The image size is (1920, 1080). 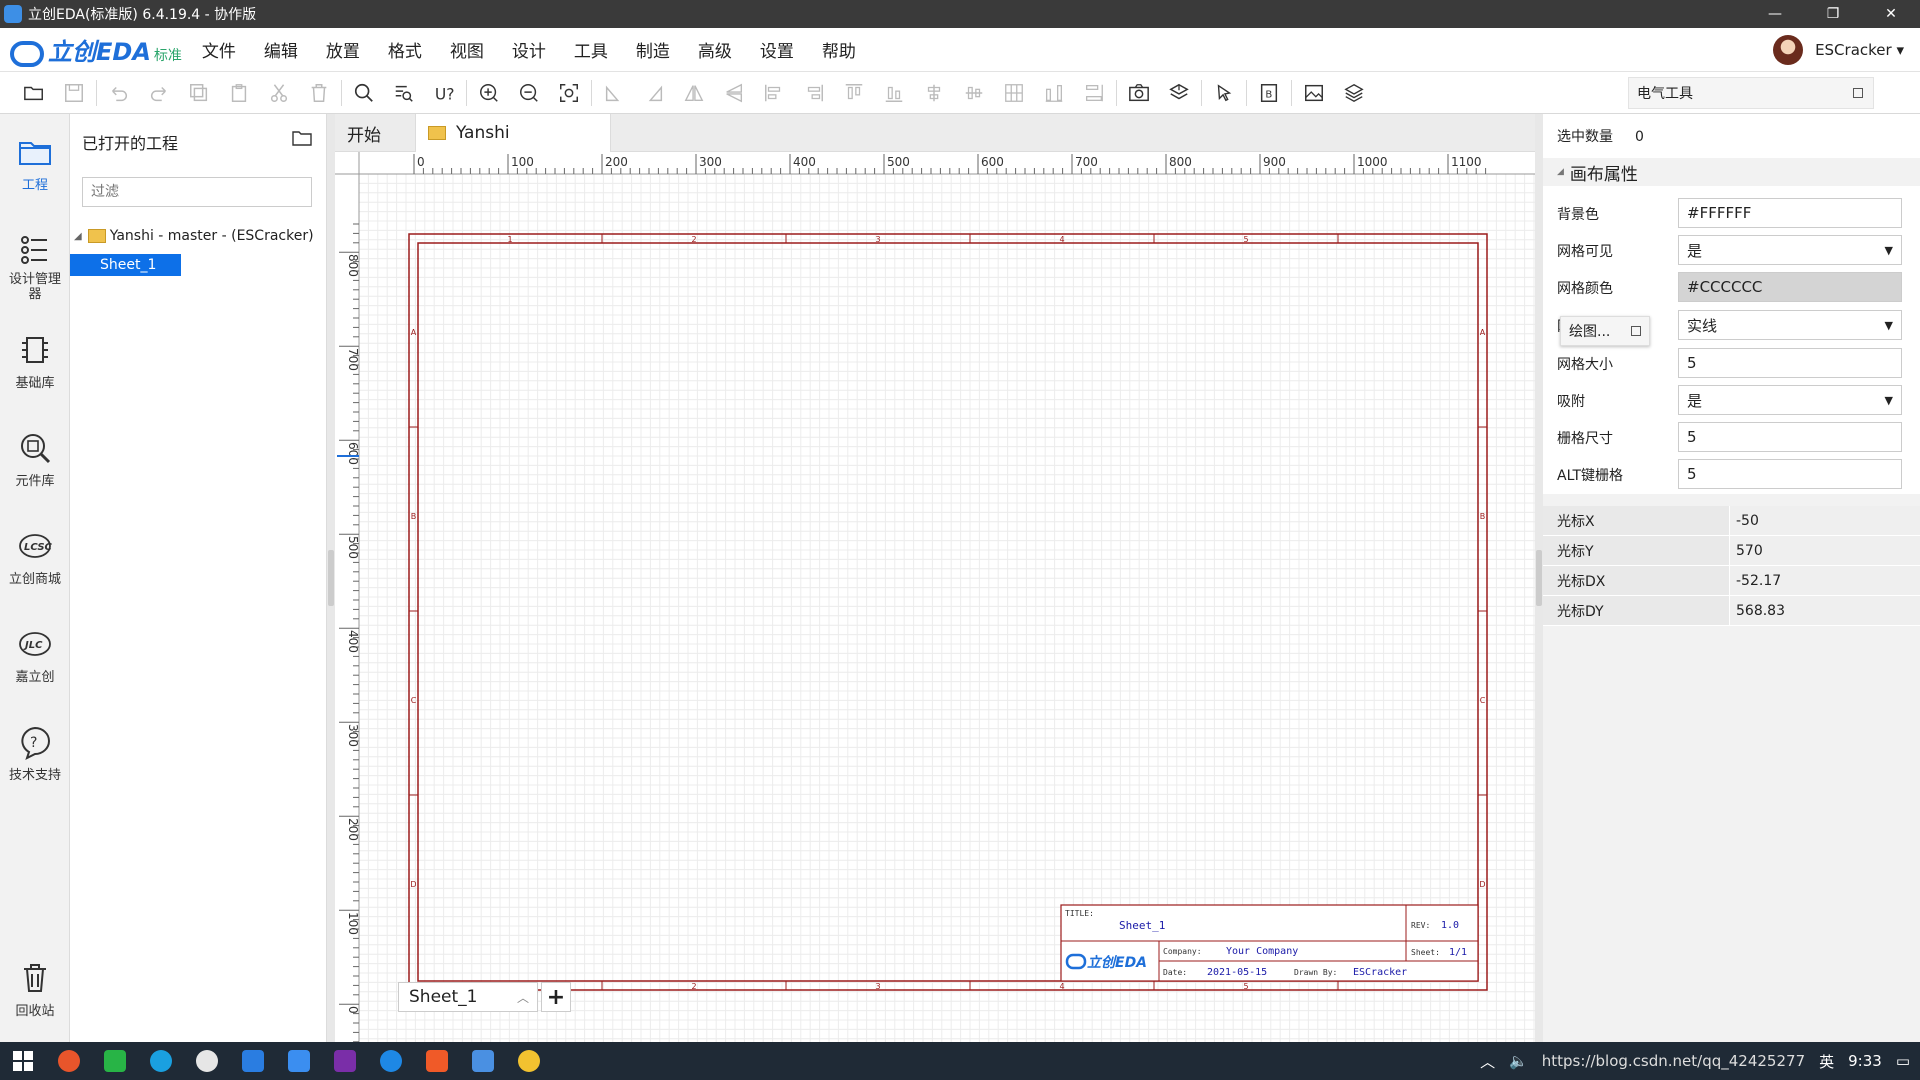 I want to click on menu-file: 文件, so click(x=219, y=49).